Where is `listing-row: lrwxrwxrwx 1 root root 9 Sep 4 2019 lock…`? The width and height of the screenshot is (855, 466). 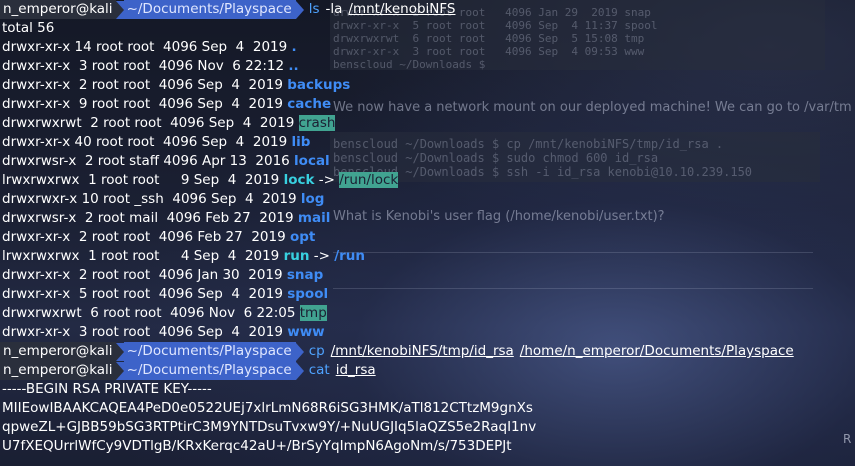 listing-row: lrwxrwxrwx 1 root root 9 Sep 4 2019 lock… is located at coordinates (427, 180).